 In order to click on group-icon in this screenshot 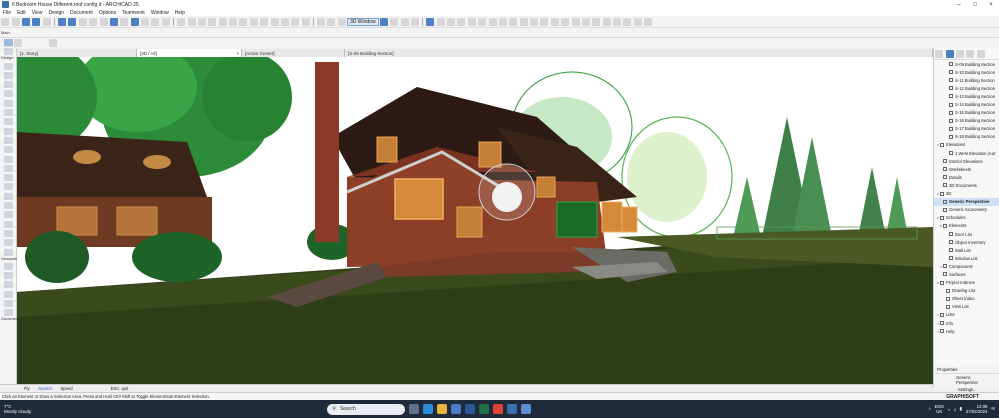, I will do `click(93, 21)`.